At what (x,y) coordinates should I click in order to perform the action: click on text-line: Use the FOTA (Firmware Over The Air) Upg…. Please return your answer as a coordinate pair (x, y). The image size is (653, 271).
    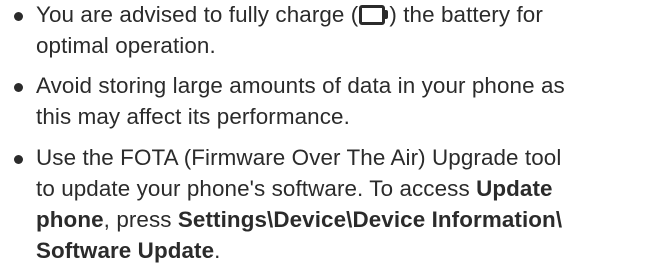
    Looking at the image, I should click on (342, 158).